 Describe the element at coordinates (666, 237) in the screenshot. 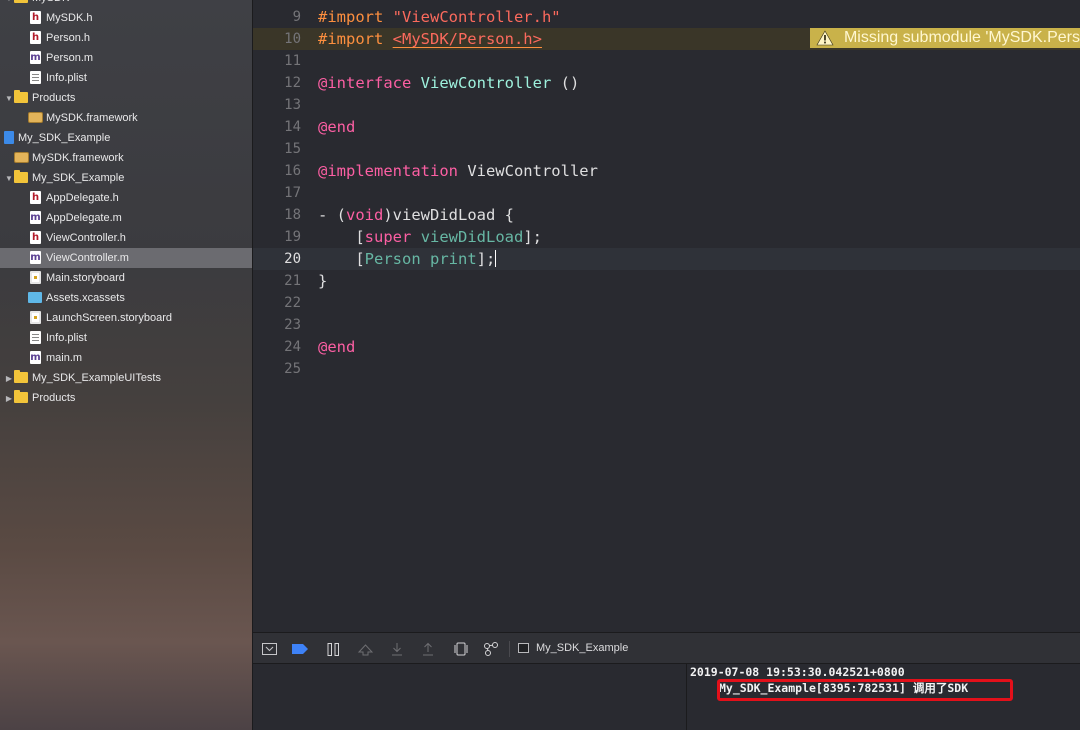

I see `code-line: 19 [super viewDidLoad];` at that location.